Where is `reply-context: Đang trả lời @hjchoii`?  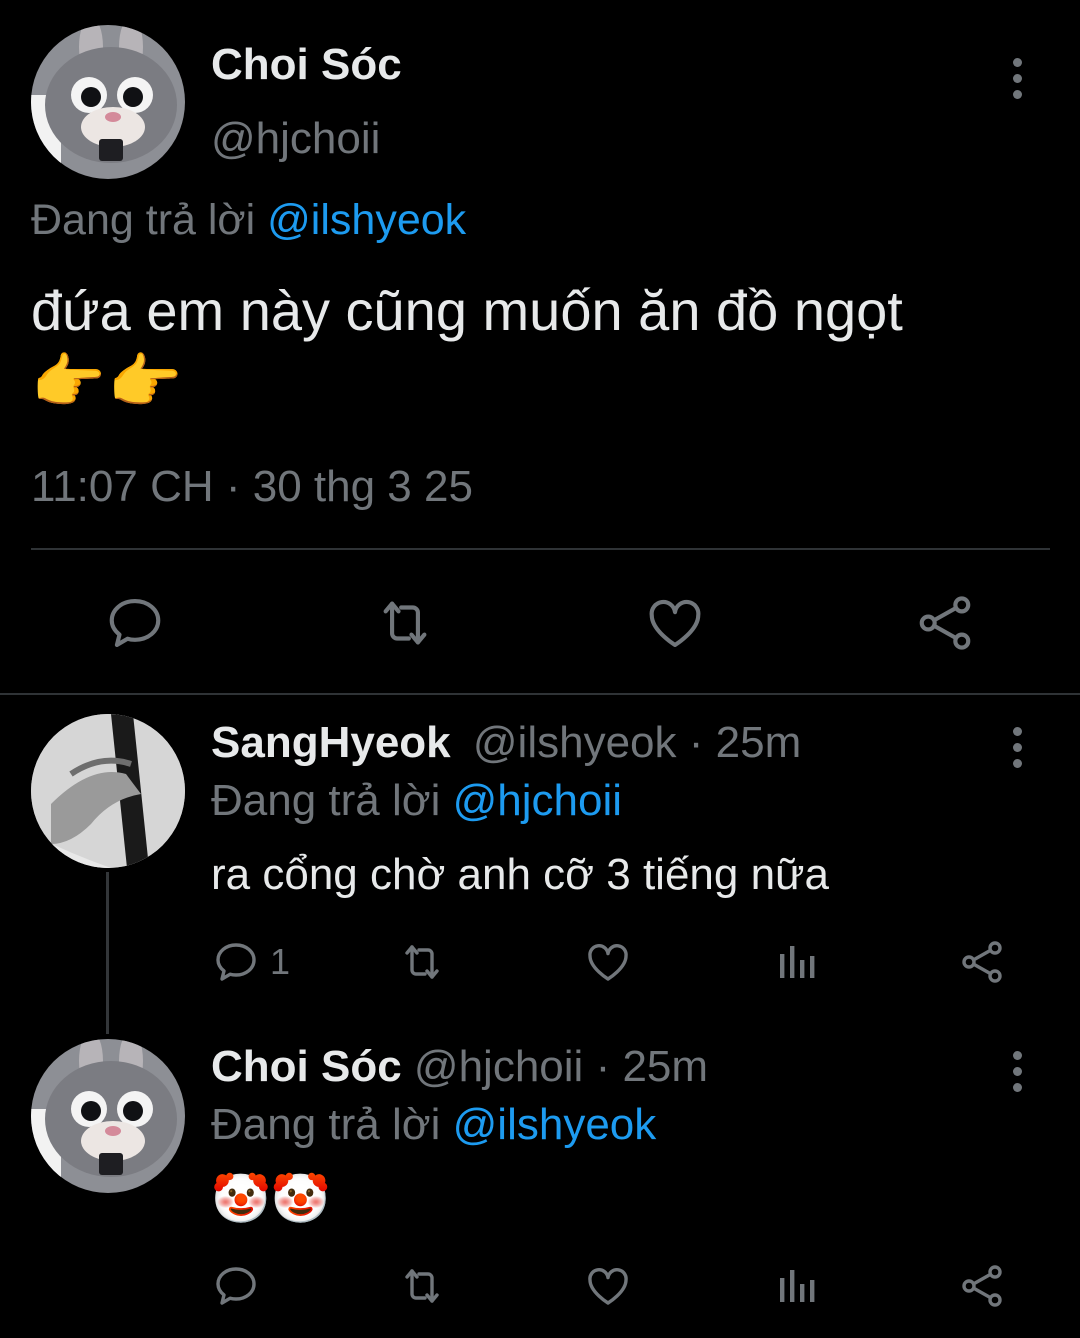 reply-context: Đang trả lời @hjchoii is located at coordinates (416, 801).